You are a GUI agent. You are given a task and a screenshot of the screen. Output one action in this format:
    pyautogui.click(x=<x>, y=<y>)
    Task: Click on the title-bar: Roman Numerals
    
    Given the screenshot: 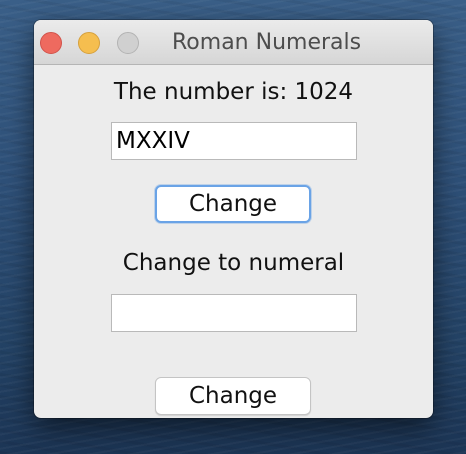 What is the action you would take?
    pyautogui.click(x=233, y=42)
    